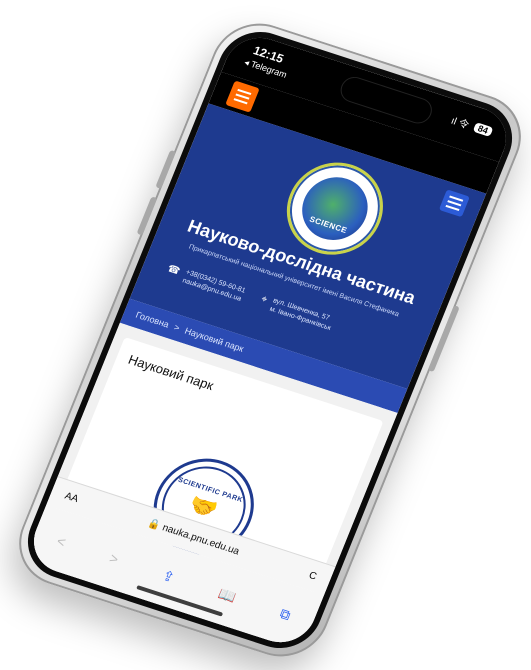 The image size is (531, 670). What do you see at coordinates (483, 129) in the screenshot?
I see `battery-icon: 84` at bounding box center [483, 129].